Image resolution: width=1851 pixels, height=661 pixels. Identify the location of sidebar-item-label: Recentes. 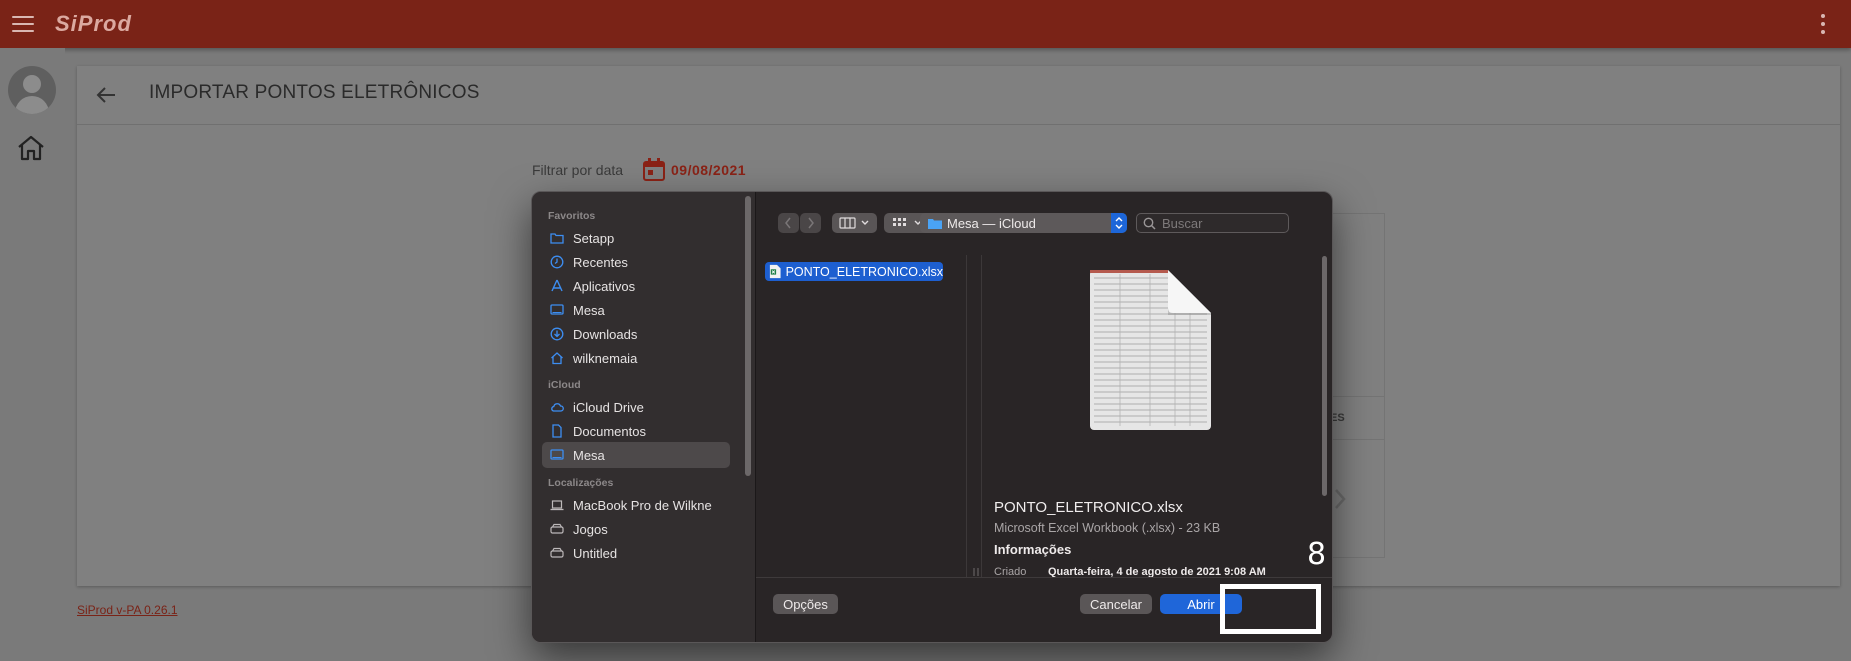
(600, 262).